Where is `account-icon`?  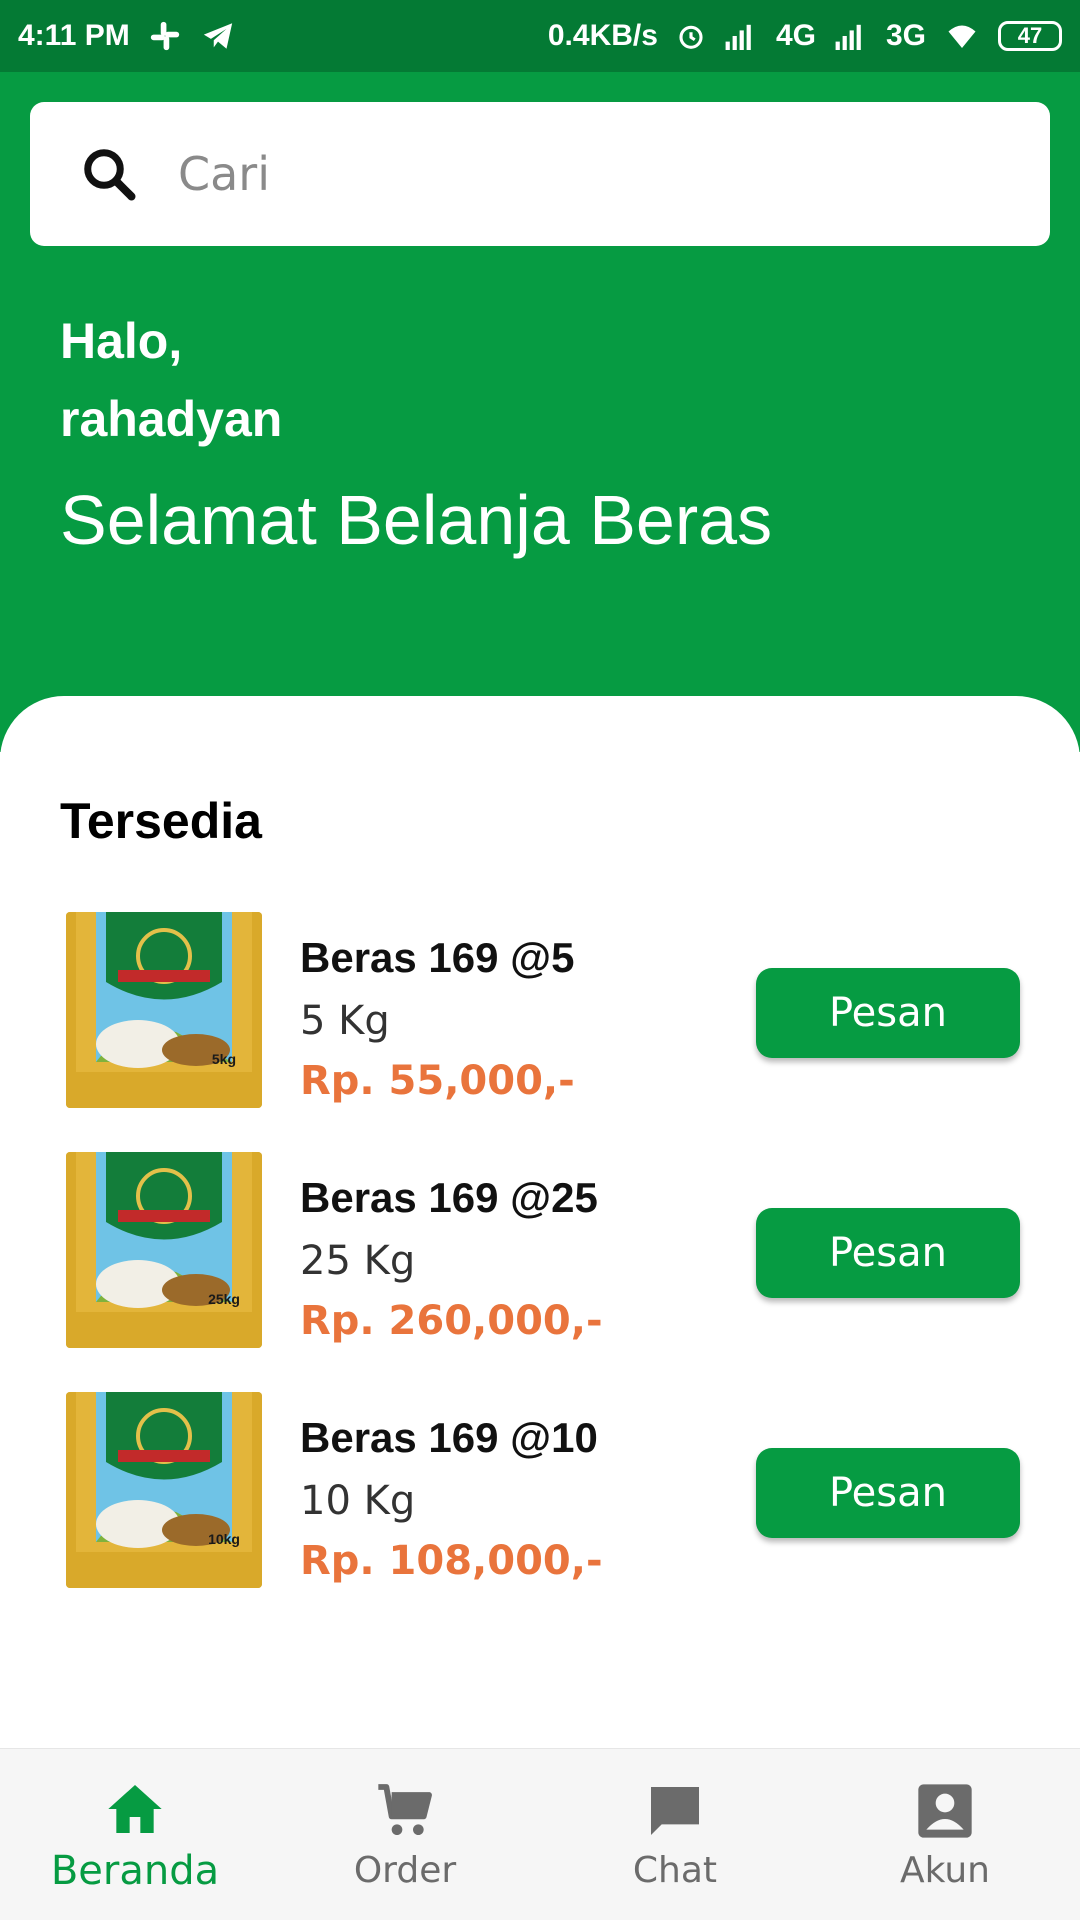
account-icon is located at coordinates (945, 1811).